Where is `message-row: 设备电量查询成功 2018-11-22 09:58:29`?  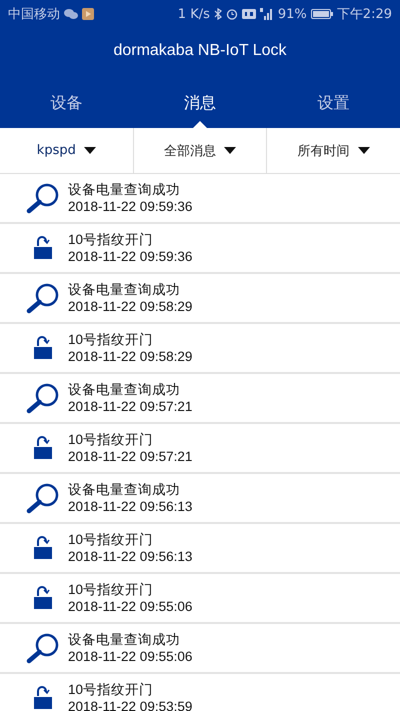
message-row: 设备电量查询成功 2018-11-22 09:58:29 is located at coordinates (200, 299).